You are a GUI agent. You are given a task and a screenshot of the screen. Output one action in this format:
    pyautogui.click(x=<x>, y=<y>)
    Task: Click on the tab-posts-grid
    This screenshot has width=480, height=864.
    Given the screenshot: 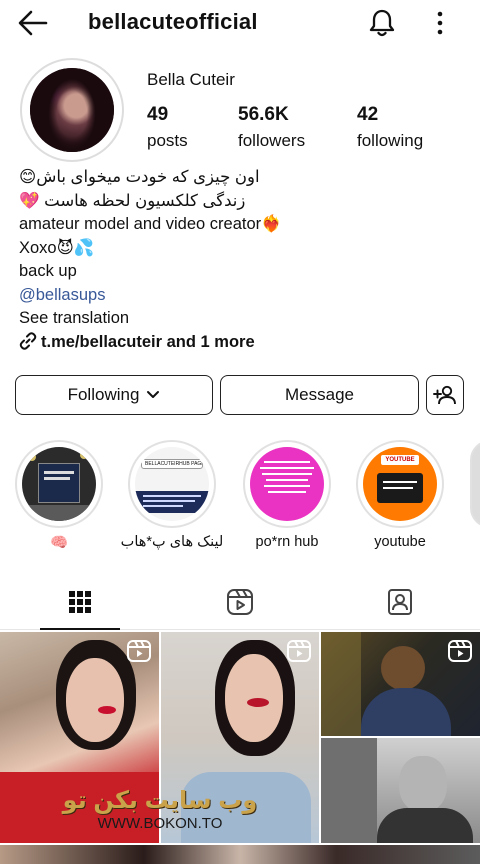 What is the action you would take?
    pyautogui.click(x=80, y=602)
    